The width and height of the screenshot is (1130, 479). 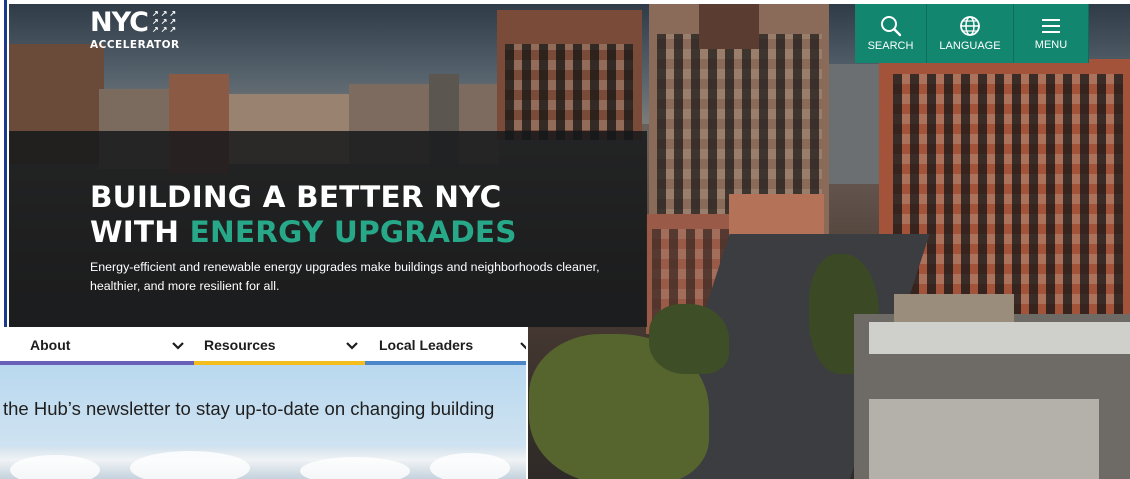 I want to click on menu-button: MENU, so click(x=1051, y=33).